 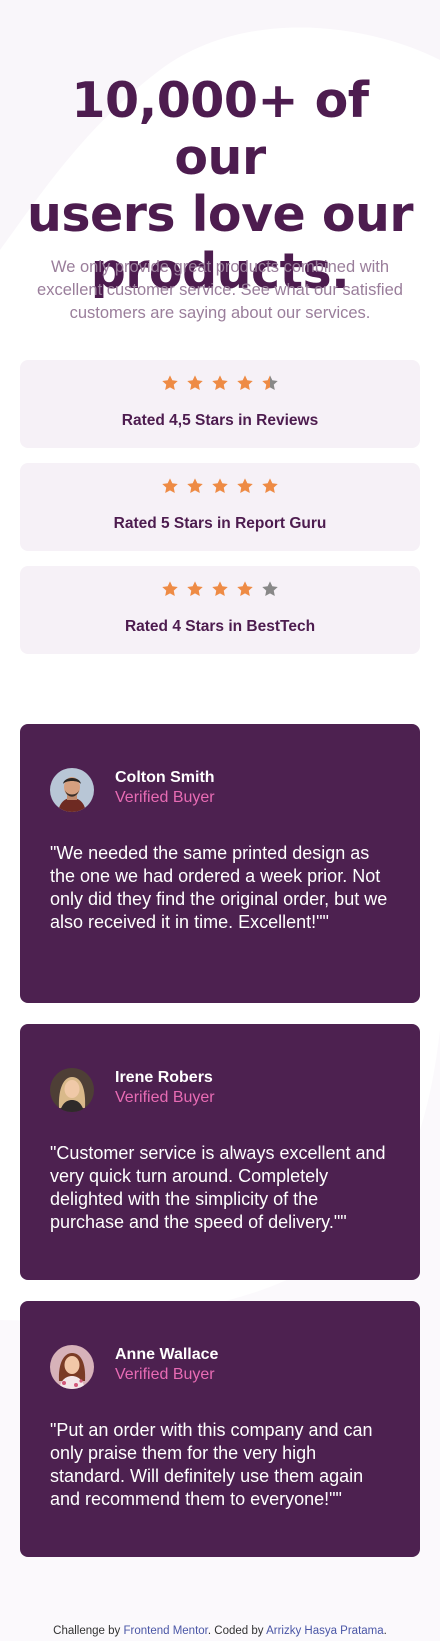 I want to click on frontend-mentor-link: Frontend Mentor, so click(x=165, y=1631).